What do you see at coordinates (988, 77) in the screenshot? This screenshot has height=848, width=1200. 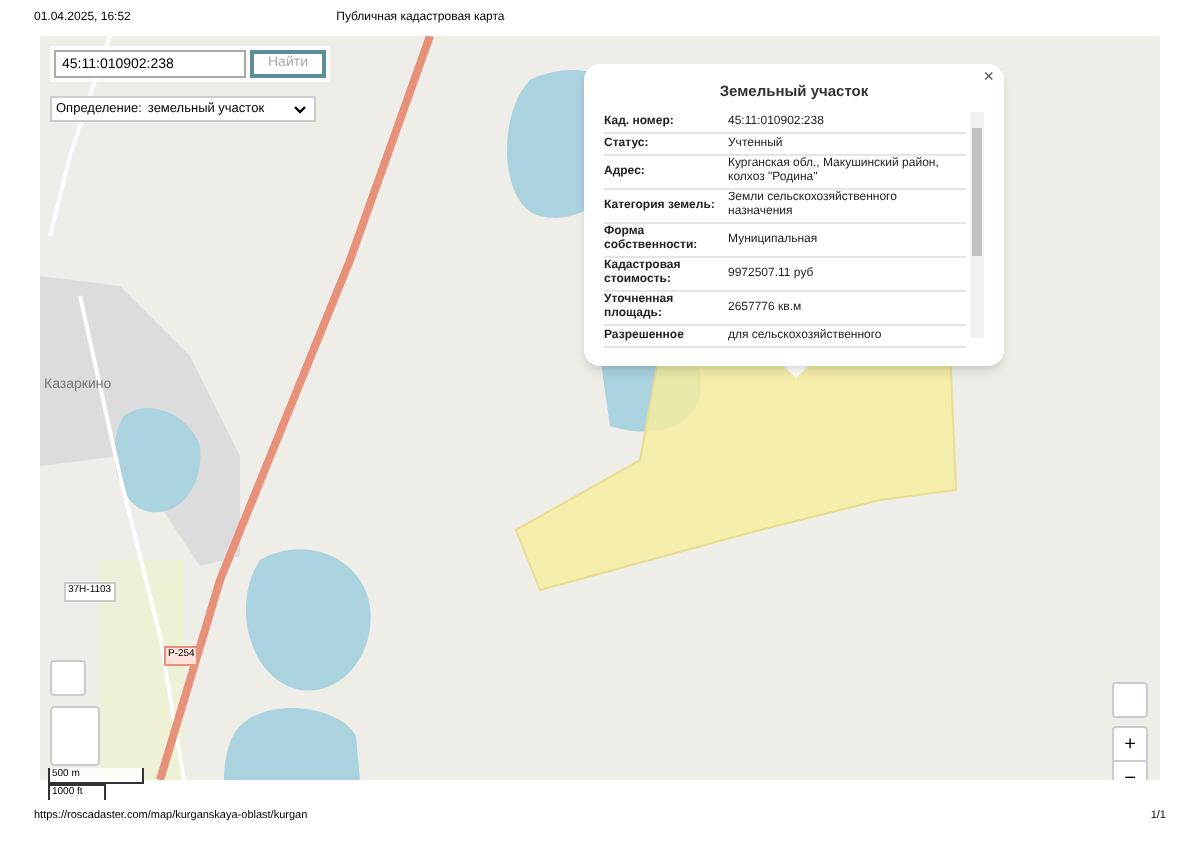 I see `close-button: ×` at bounding box center [988, 77].